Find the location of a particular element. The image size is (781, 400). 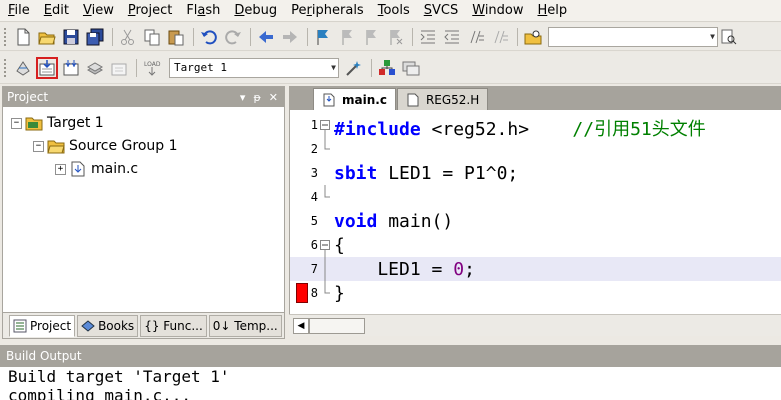

uncomment-icon is located at coordinates (501, 36).